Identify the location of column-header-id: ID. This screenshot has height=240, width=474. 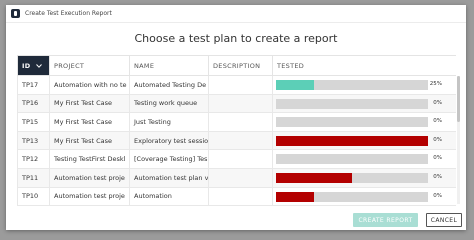
(33, 65).